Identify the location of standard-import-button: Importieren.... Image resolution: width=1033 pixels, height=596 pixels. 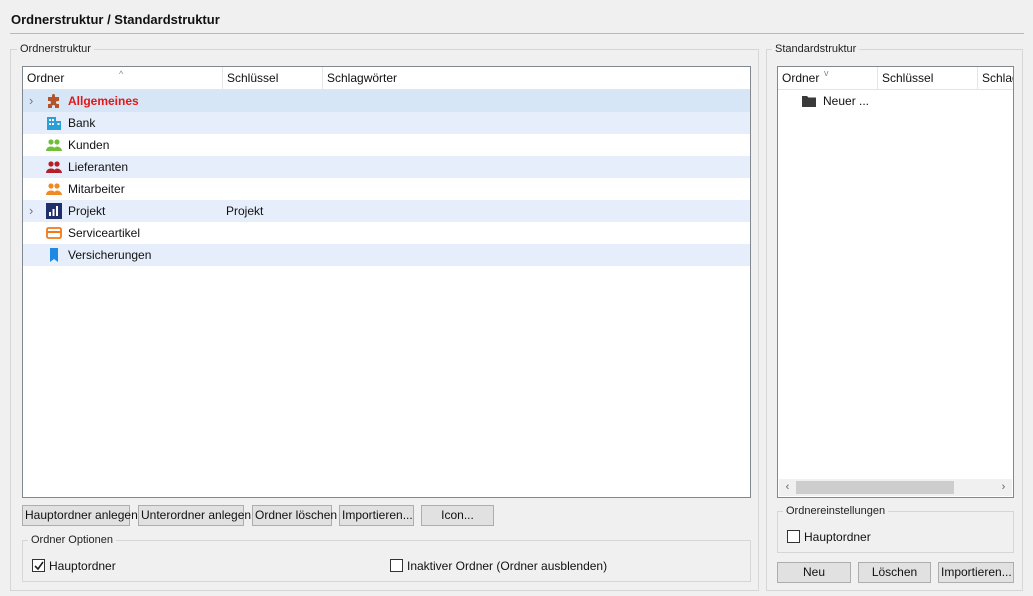
(976, 572).